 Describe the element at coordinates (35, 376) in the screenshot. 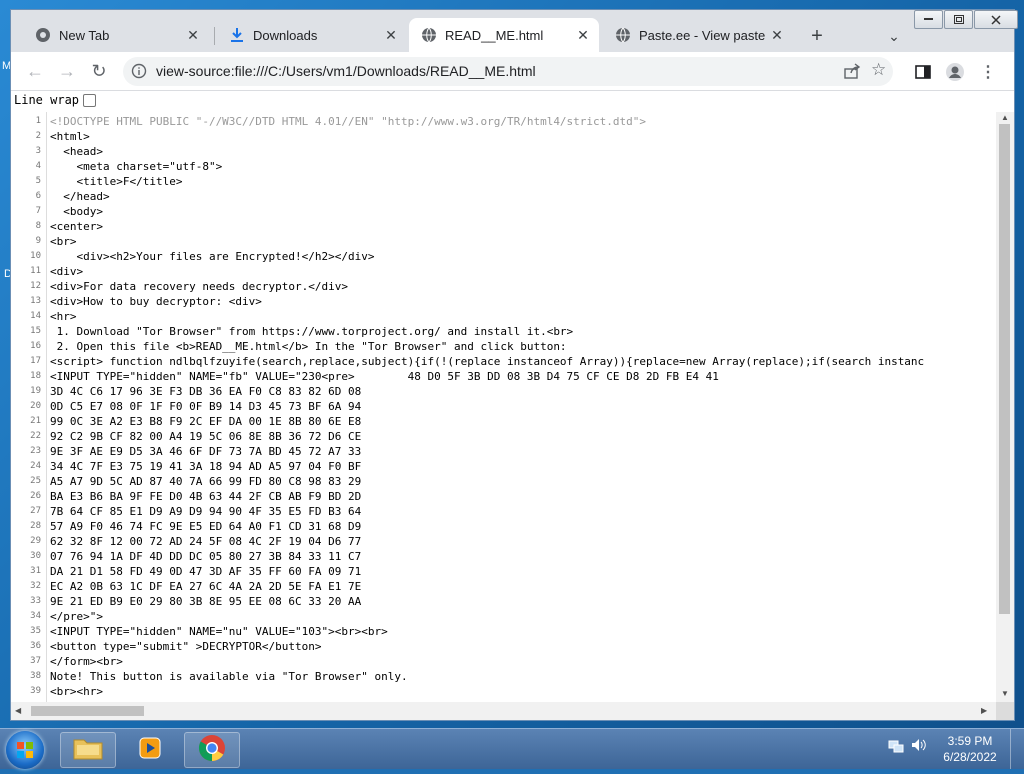

I see `line-number: 18` at that location.